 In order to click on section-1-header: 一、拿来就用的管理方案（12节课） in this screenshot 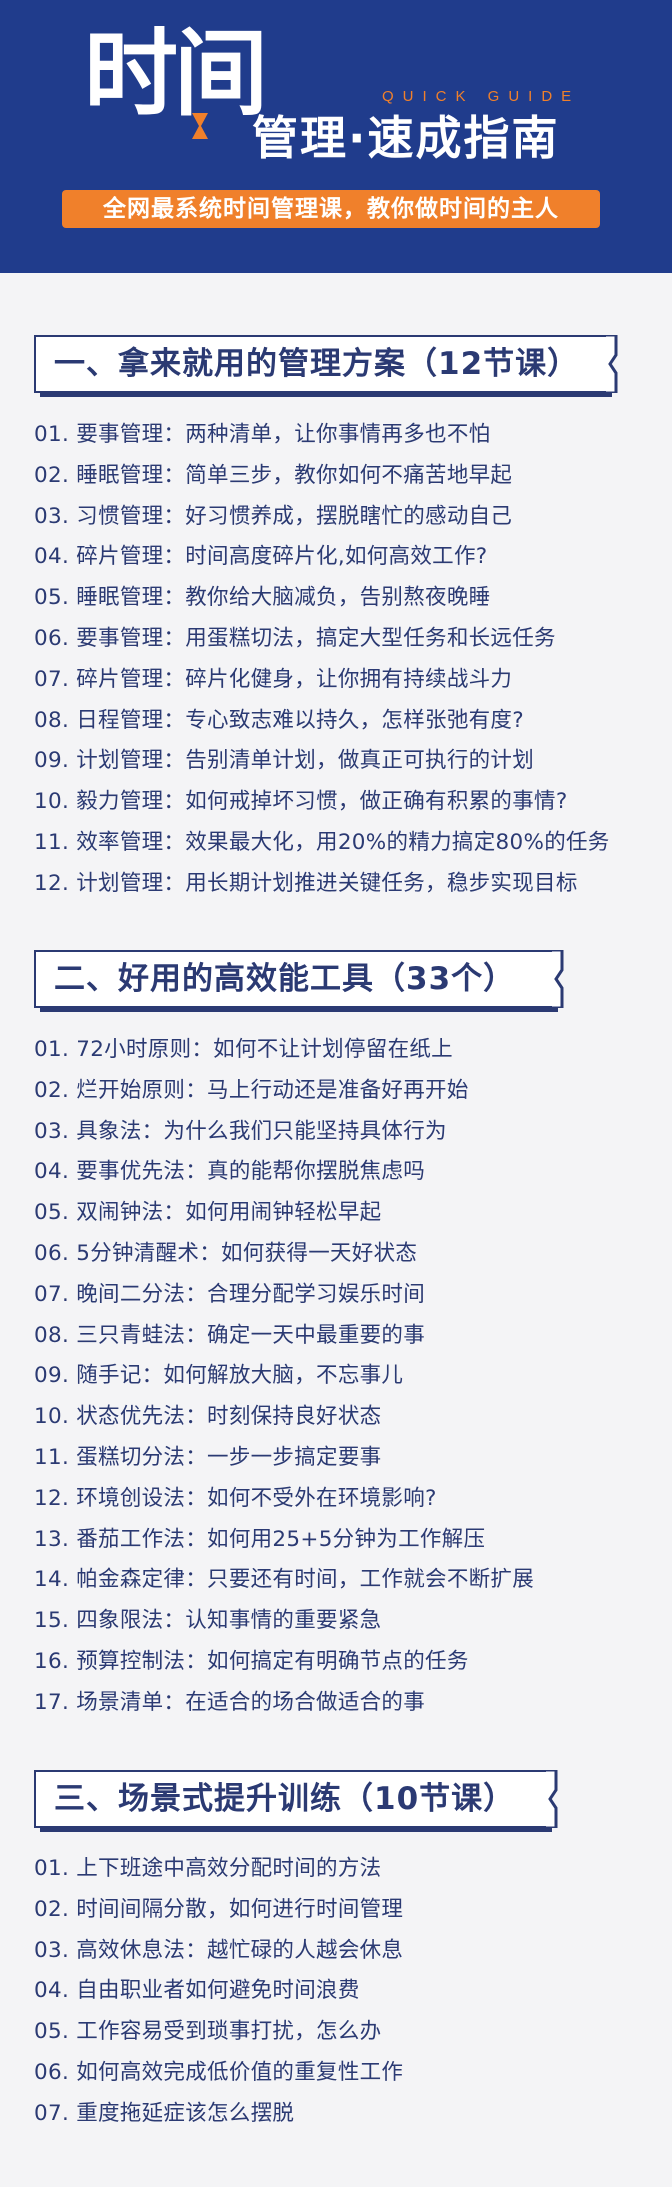, I will do `click(326, 366)`.